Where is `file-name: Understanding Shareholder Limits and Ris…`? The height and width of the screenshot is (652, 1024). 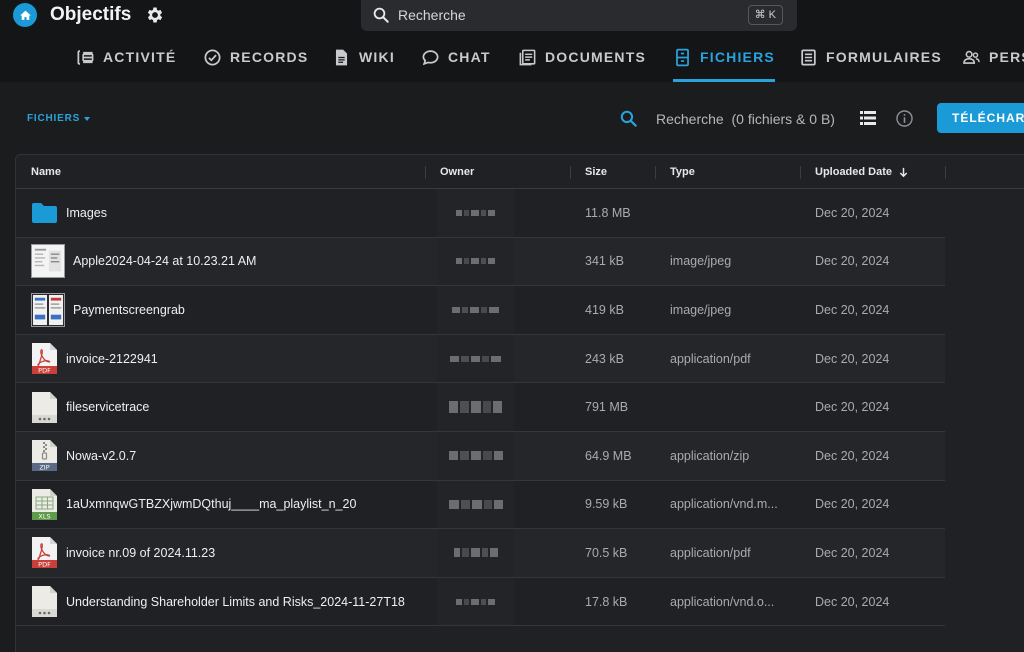
file-name: Understanding Shareholder Limits and Ris… is located at coordinates (235, 602).